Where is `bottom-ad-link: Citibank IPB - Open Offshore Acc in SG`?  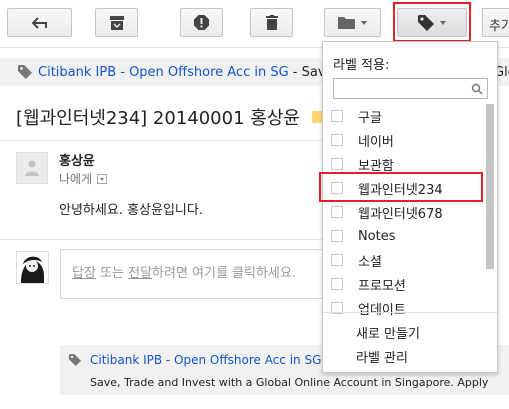 bottom-ad-link: Citibank IPB - Open Offshore Acc in SG is located at coordinates (205, 360).